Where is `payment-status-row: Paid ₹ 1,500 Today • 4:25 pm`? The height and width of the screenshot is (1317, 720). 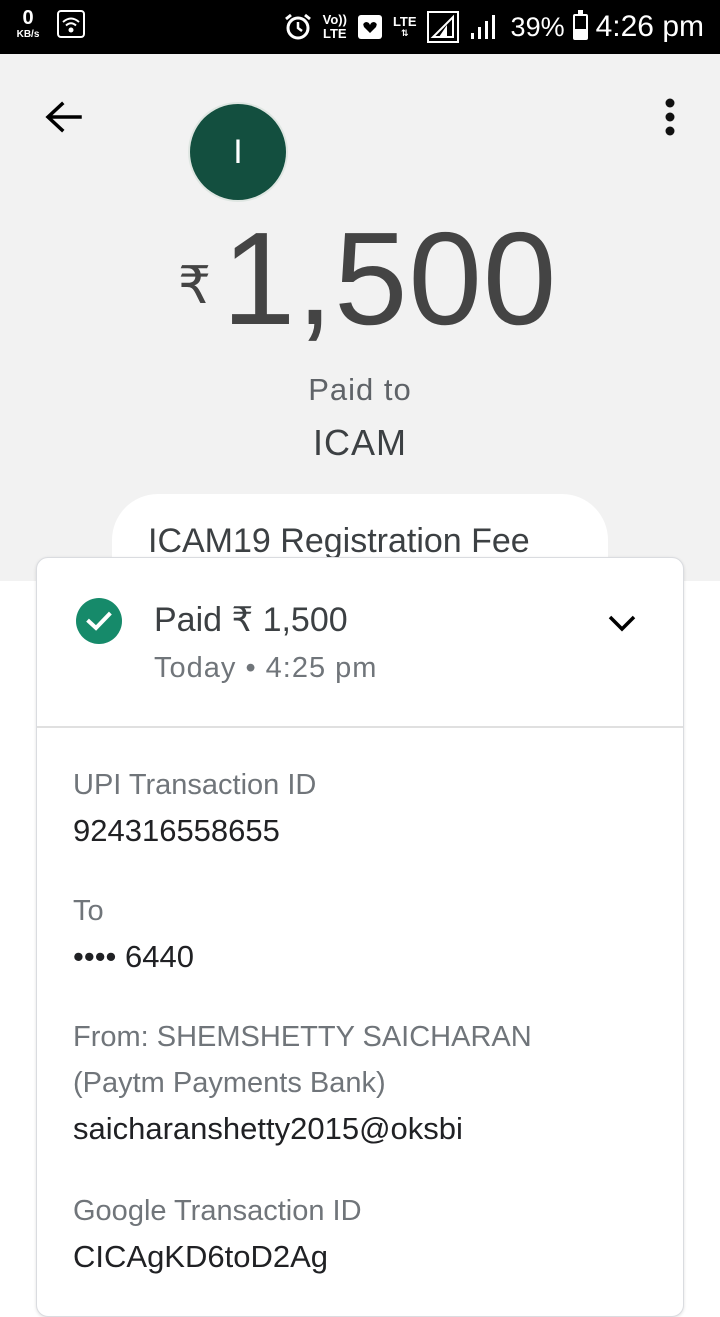
payment-status-row: Paid ₹ 1,500 Today • 4:25 pm is located at coordinates (360, 643).